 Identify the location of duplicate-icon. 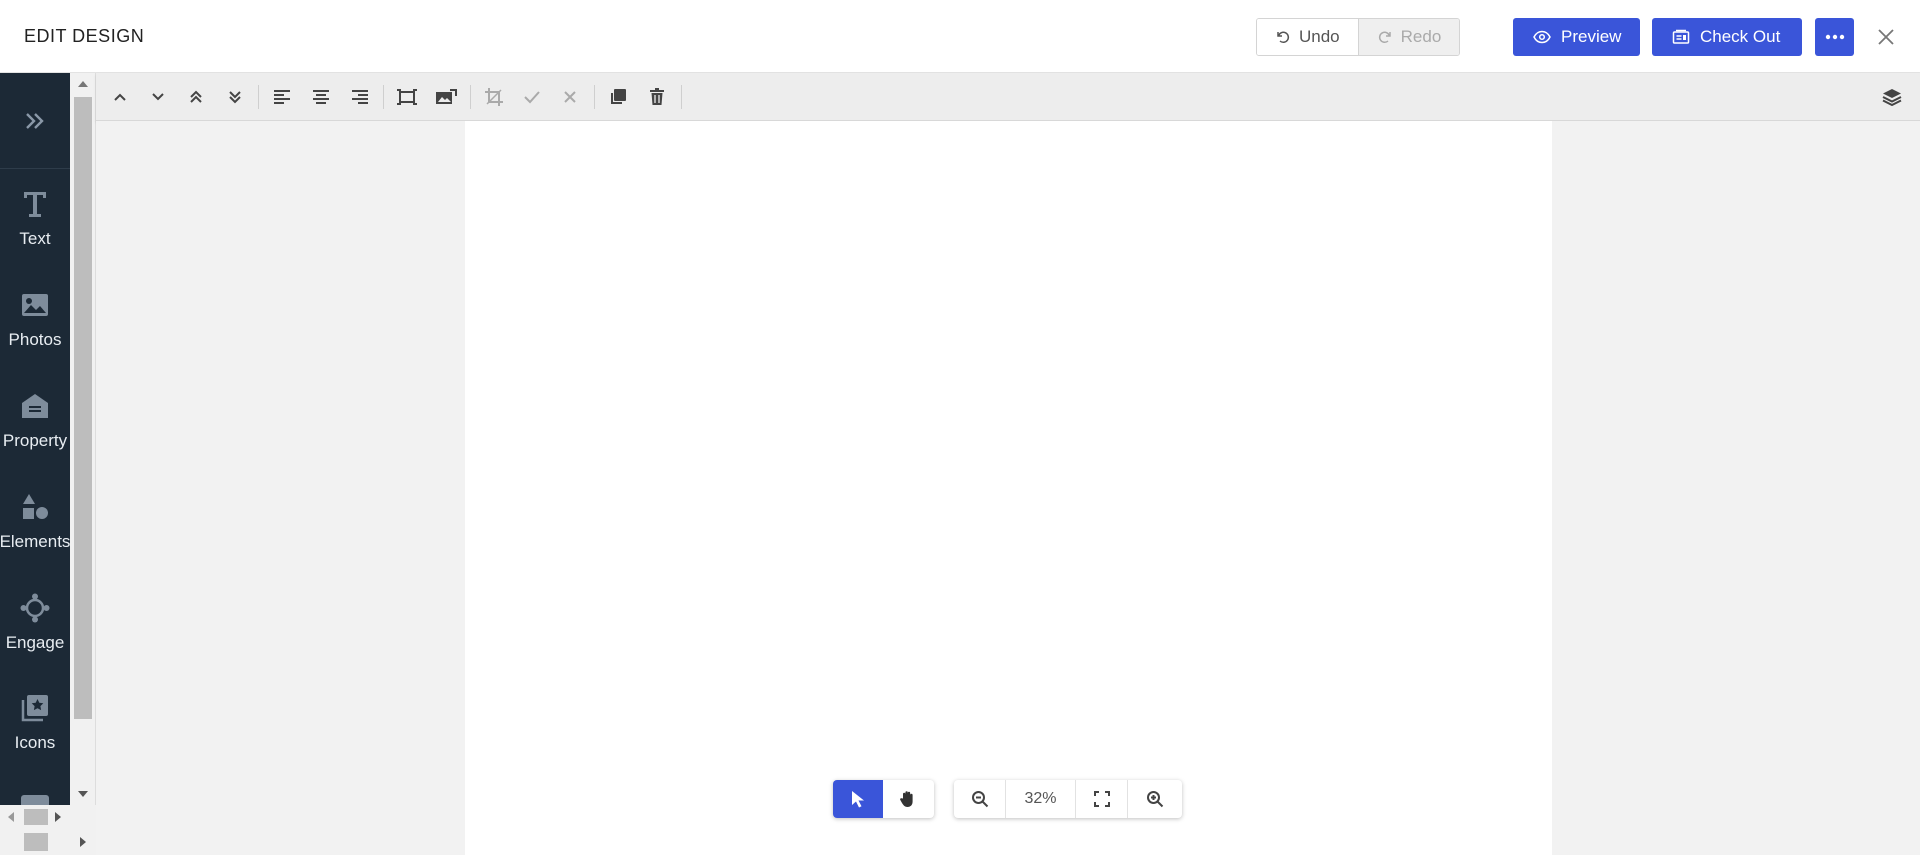
(618, 97).